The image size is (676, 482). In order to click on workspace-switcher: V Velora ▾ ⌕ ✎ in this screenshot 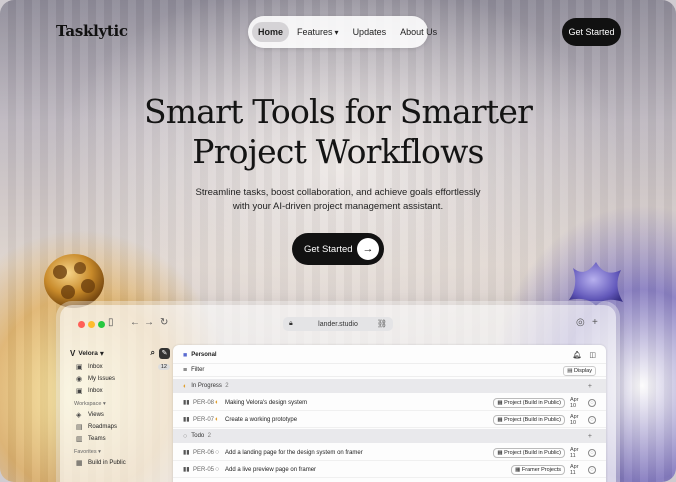, I will do `click(120, 353)`.